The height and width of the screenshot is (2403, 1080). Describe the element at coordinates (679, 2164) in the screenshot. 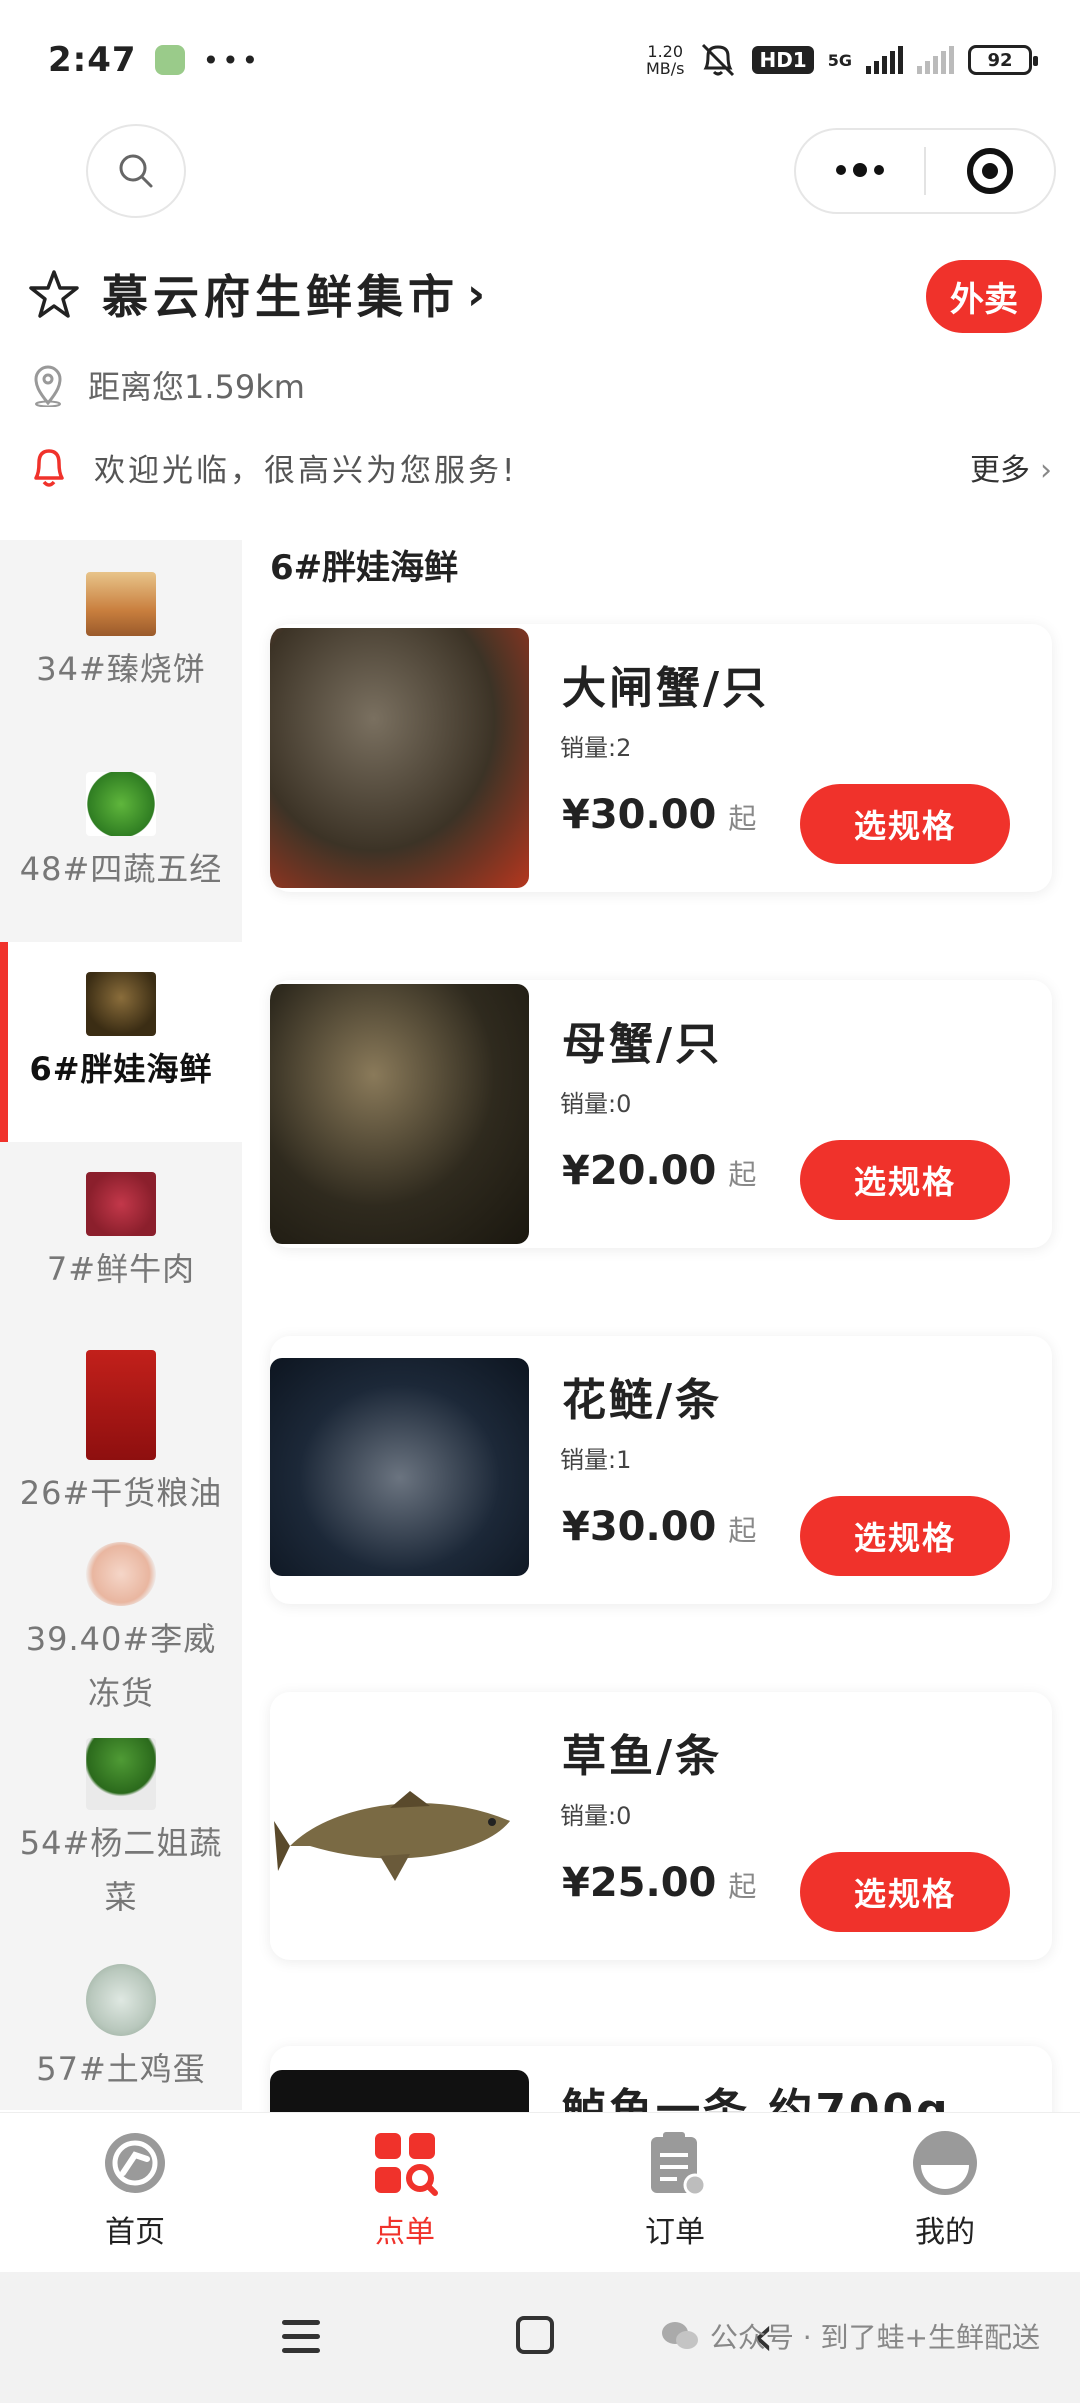

I see `clipboard-icon` at that location.